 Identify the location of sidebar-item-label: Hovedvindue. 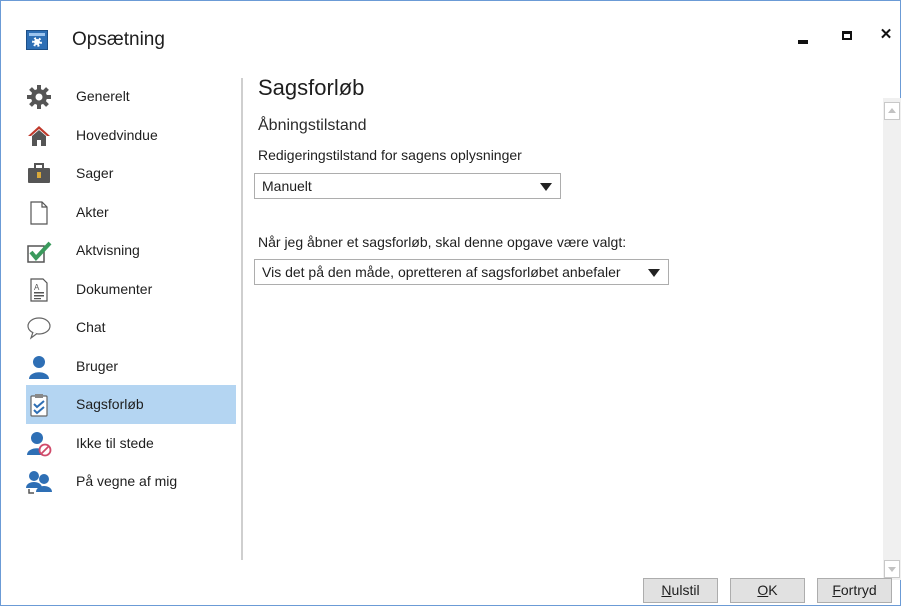
(117, 134).